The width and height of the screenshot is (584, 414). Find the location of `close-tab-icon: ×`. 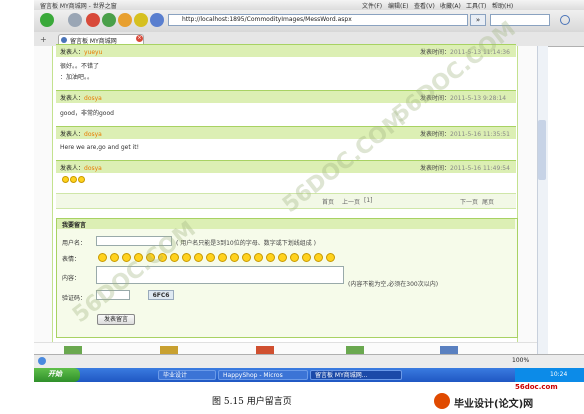

close-tab-icon: × is located at coordinates (139, 38).